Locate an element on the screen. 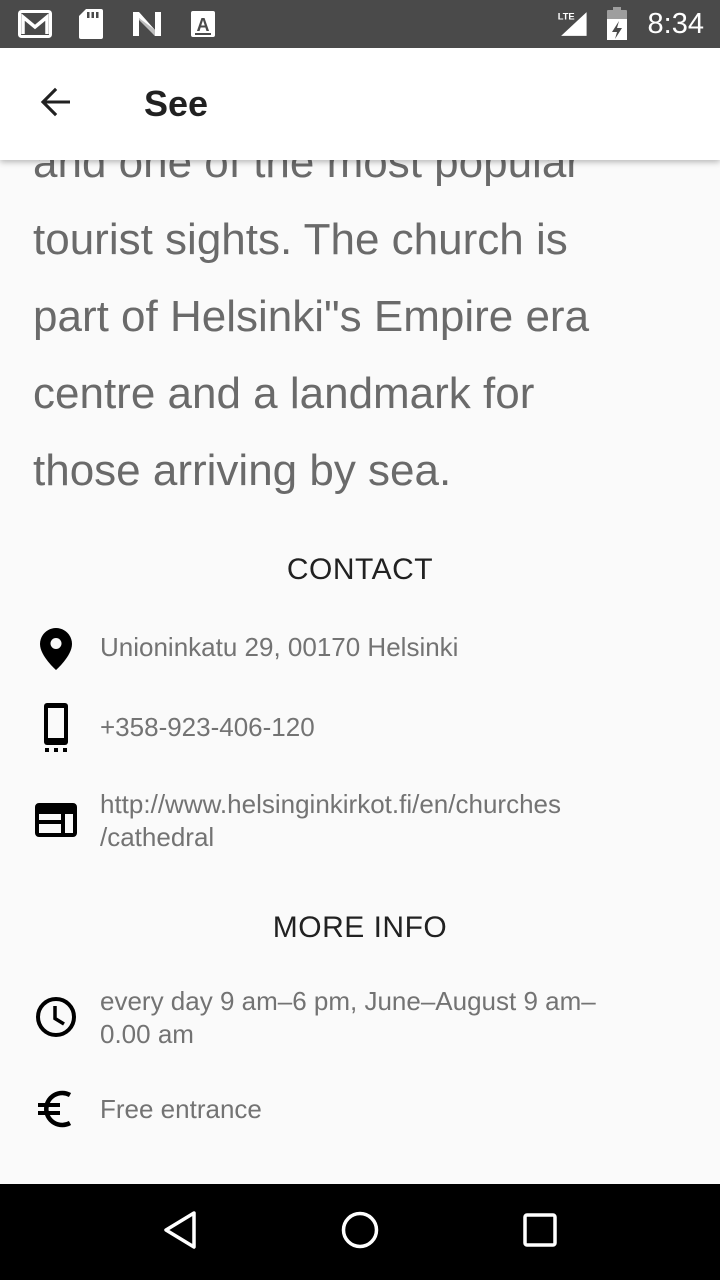  home-circle-icon is located at coordinates (360, 1232).